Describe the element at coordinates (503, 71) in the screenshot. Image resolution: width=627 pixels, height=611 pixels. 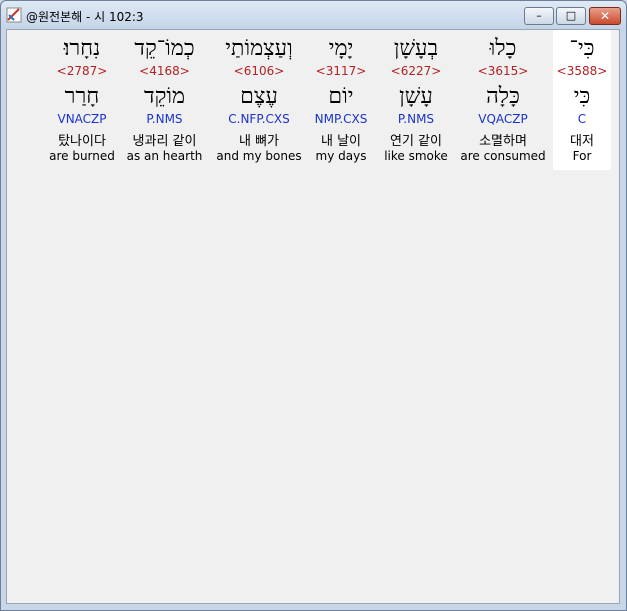
I see `strong-number: <3615>` at that location.